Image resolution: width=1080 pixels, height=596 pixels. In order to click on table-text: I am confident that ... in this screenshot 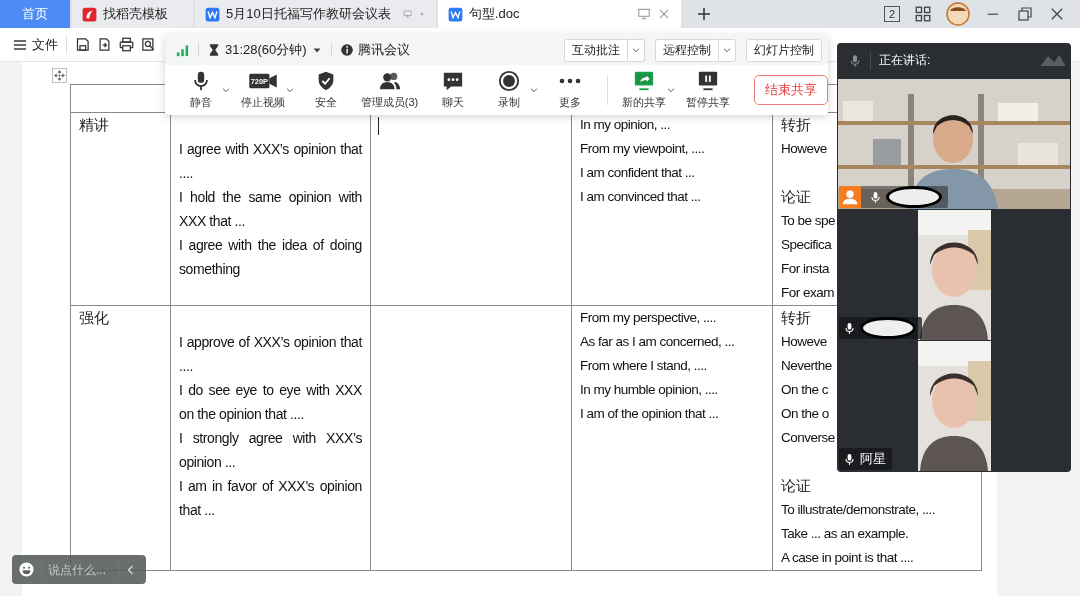, I will do `click(637, 173)`.